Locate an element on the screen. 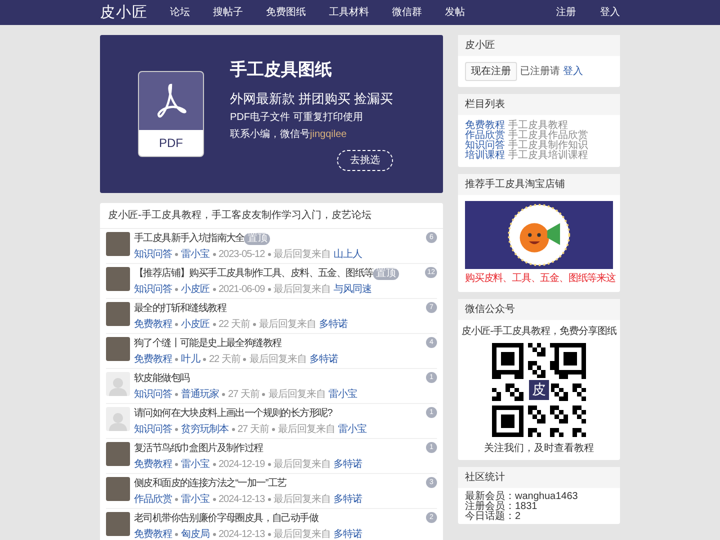 The width and height of the screenshot is (720, 540). stat-label: 注册会员： is located at coordinates (490, 507).